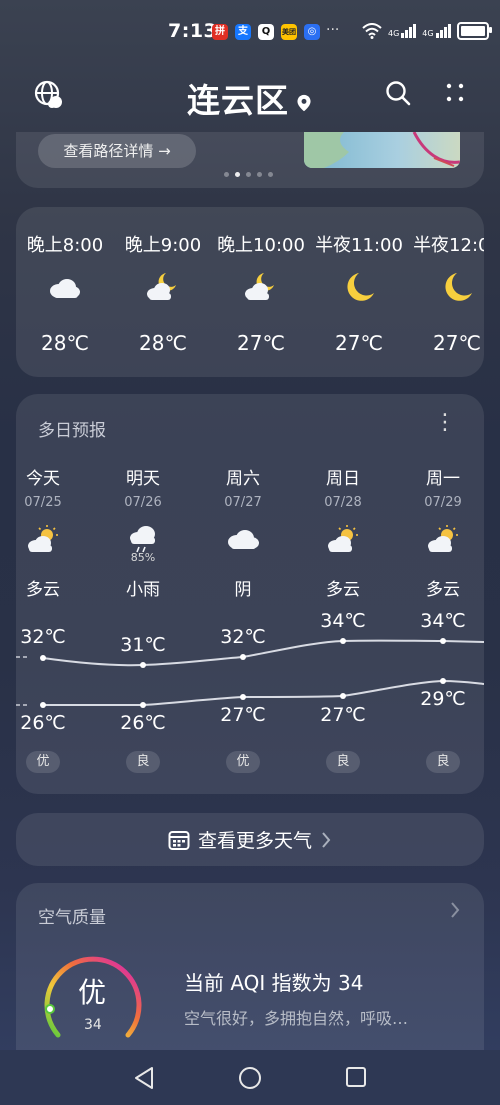 The image size is (500, 1105). What do you see at coordinates (243, 590) in the screenshot?
I see `day-weather: 阴` at bounding box center [243, 590].